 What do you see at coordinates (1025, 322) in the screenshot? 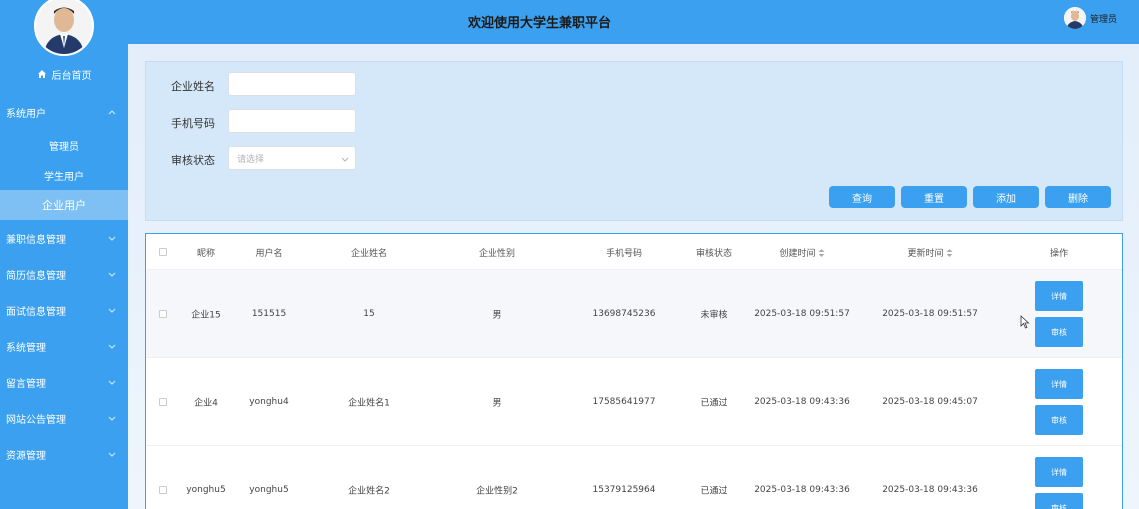
I see `mouse-cursor-icon` at bounding box center [1025, 322].